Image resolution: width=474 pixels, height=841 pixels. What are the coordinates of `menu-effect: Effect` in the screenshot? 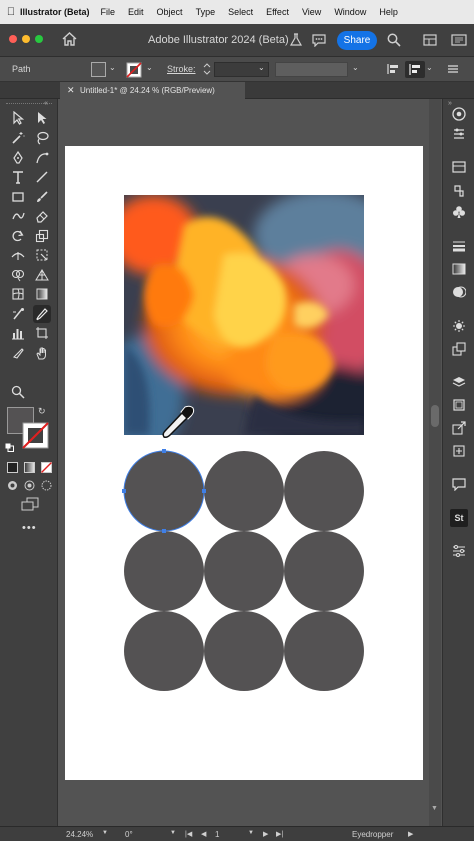 It's located at (277, 12).